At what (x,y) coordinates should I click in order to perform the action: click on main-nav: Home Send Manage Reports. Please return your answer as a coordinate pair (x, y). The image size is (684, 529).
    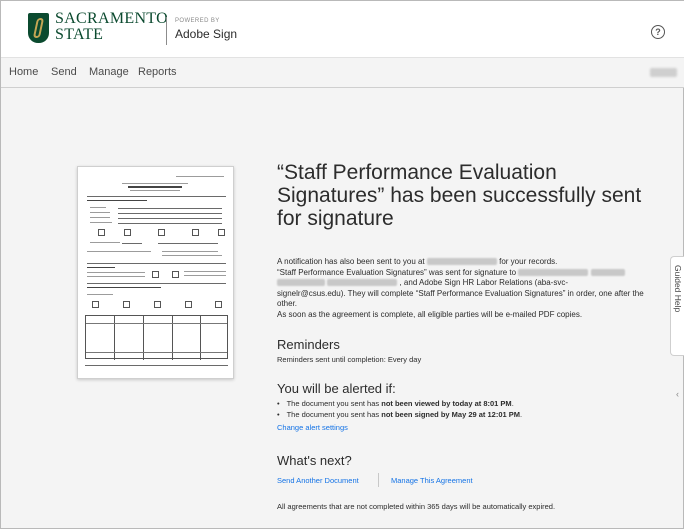
    Looking at the image, I should click on (342, 73).